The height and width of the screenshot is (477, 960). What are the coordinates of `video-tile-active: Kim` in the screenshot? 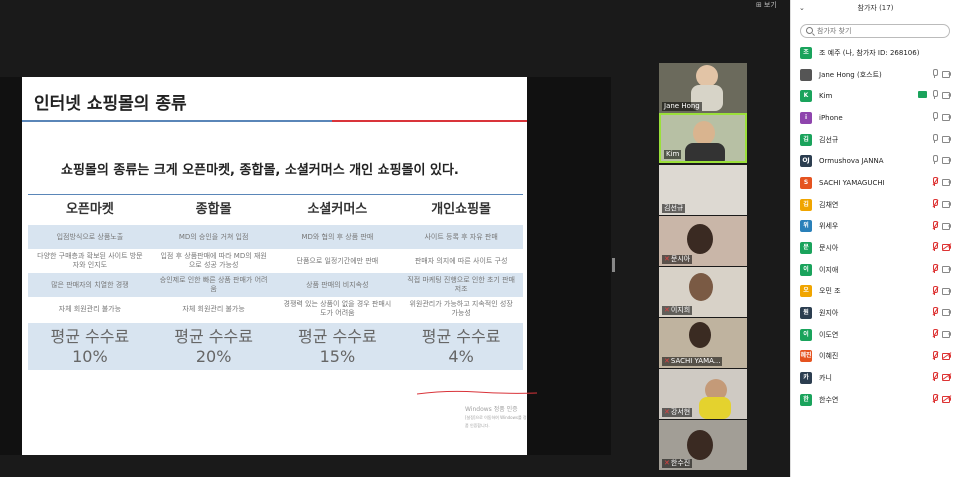 It's located at (703, 138).